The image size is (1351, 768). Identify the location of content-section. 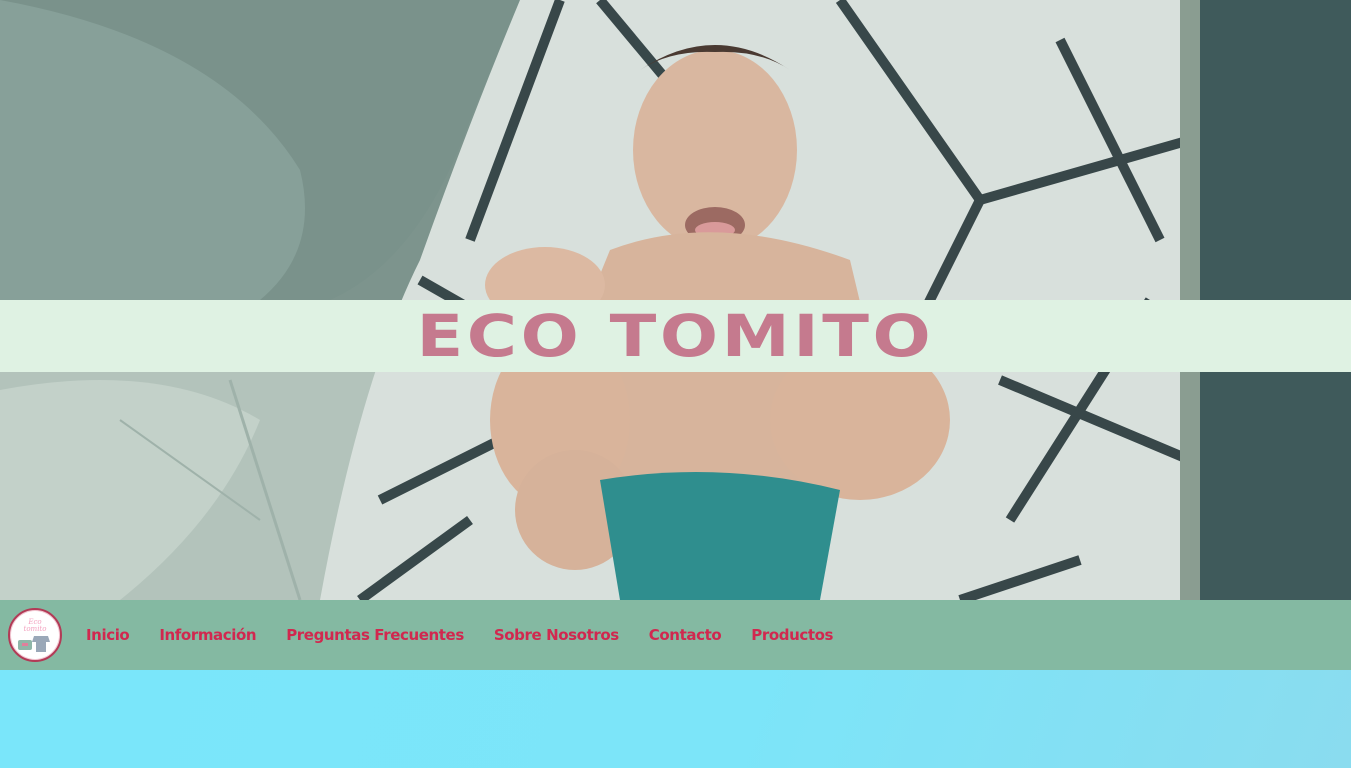
(675, 719).